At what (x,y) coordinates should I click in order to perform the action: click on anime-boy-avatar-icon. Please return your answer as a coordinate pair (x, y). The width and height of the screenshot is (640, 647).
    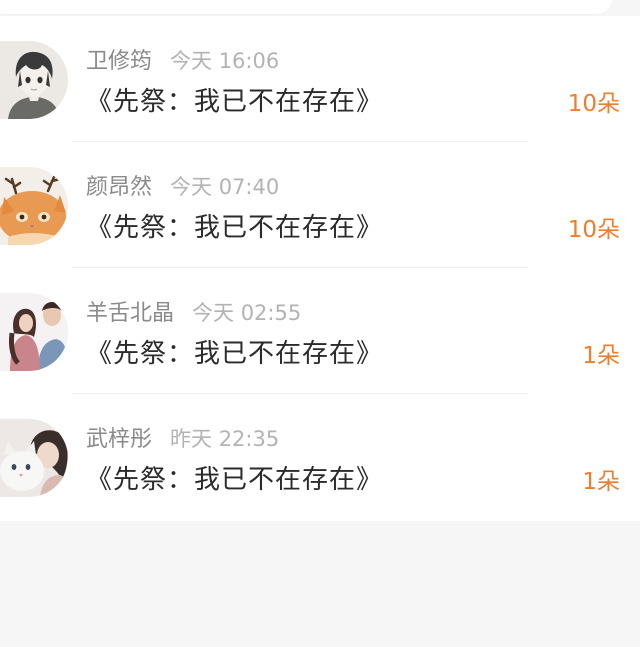
    Looking at the image, I should click on (34, 80).